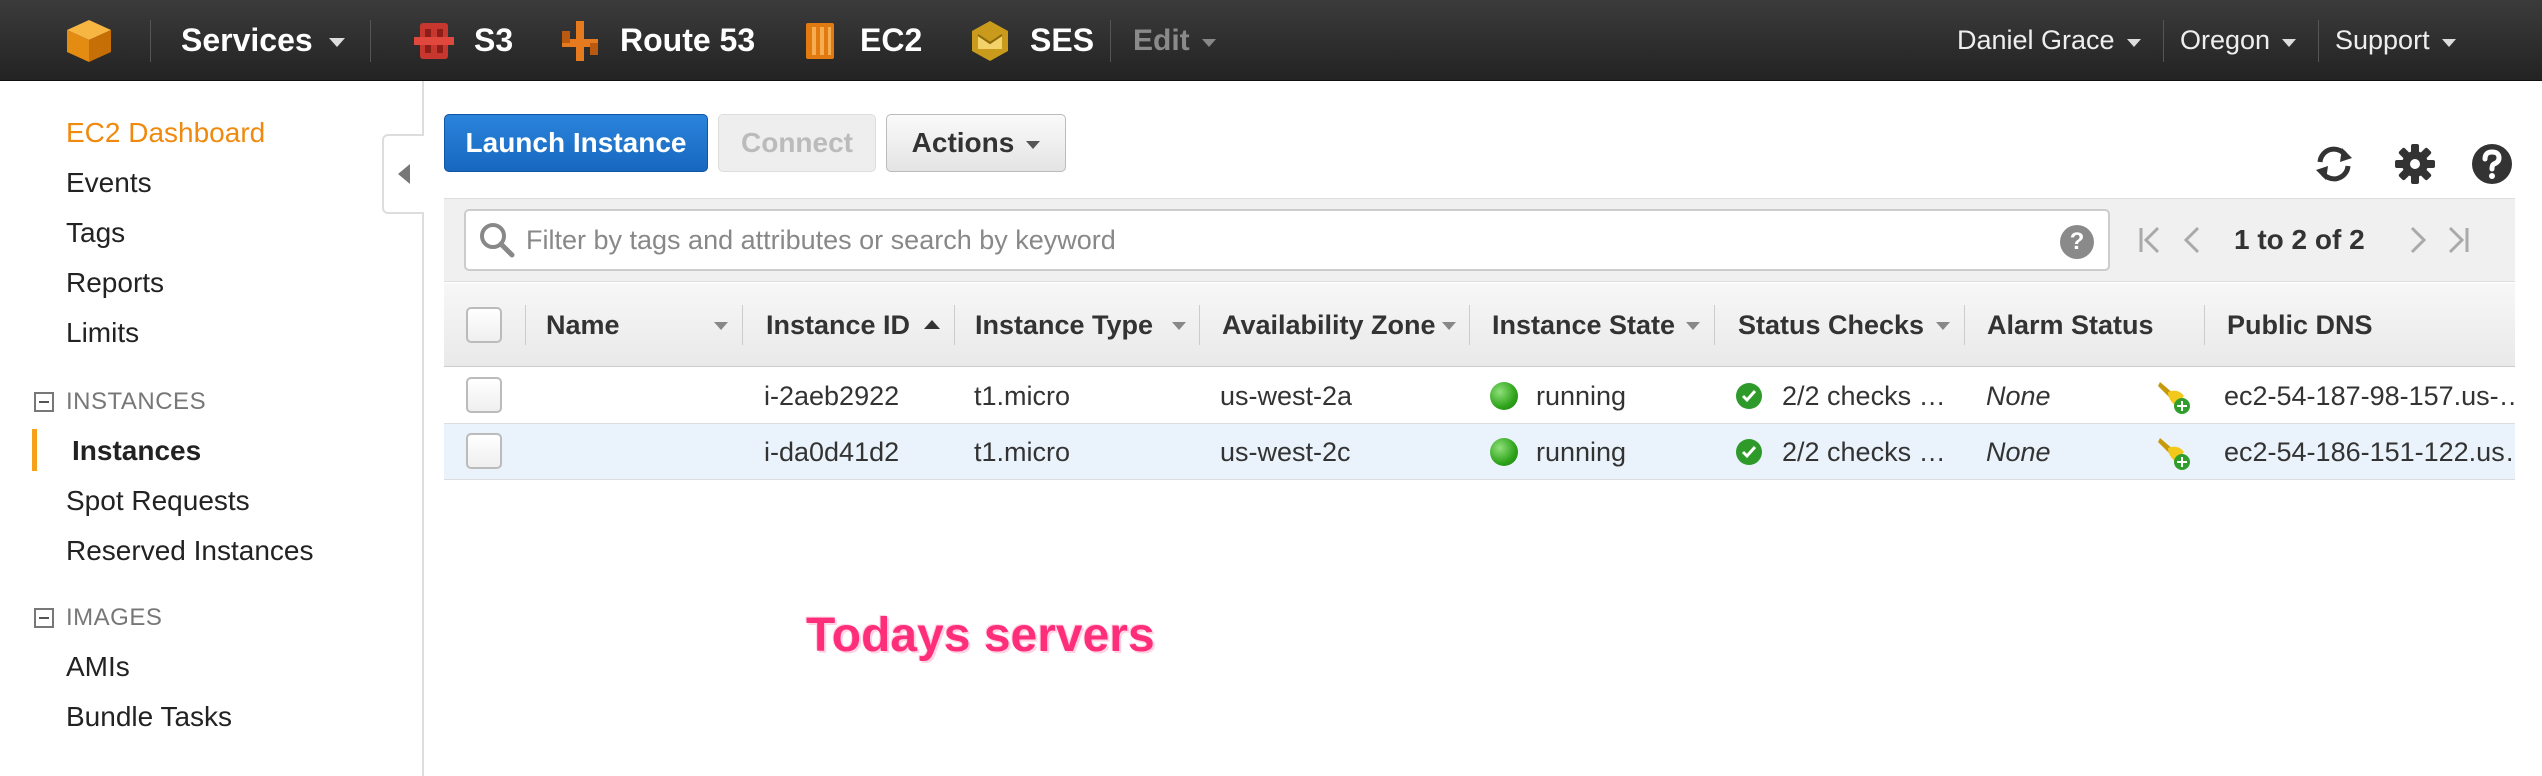 This screenshot has width=2542, height=776. What do you see at coordinates (576, 143) in the screenshot?
I see `launch-instance-button: Launch Instance` at bounding box center [576, 143].